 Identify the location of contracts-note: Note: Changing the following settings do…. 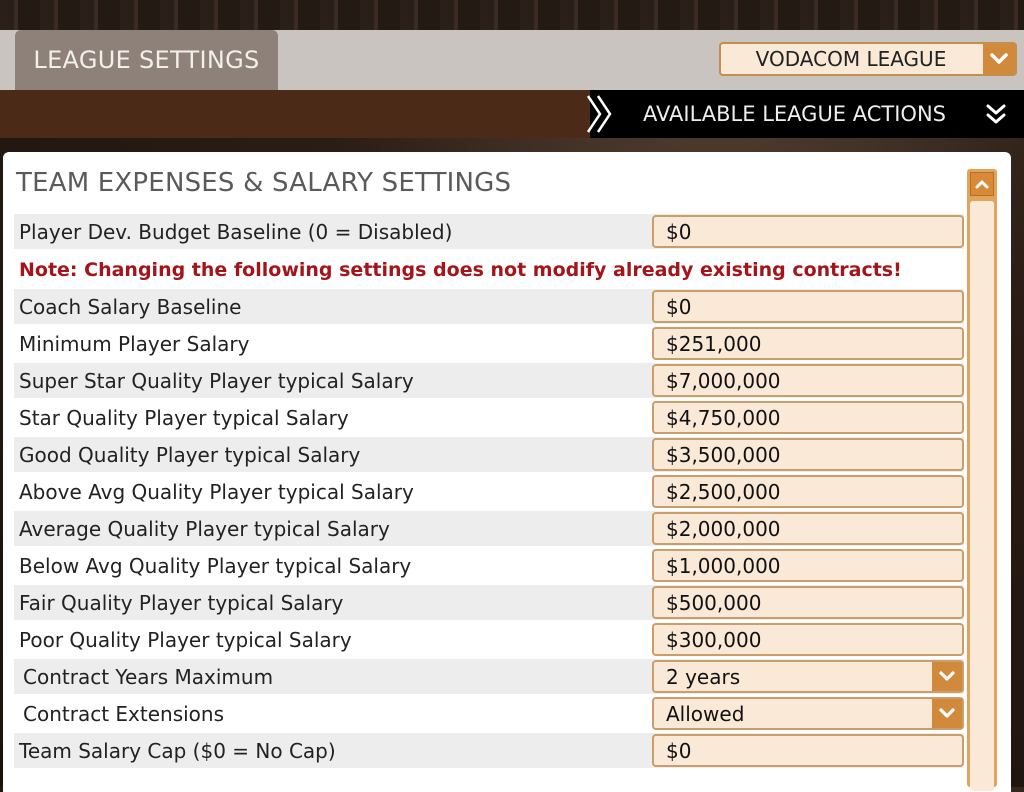
(460, 269).